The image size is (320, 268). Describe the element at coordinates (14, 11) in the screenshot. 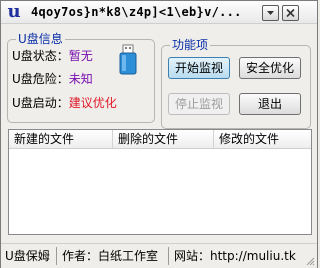

I see `app-icon: u` at that location.